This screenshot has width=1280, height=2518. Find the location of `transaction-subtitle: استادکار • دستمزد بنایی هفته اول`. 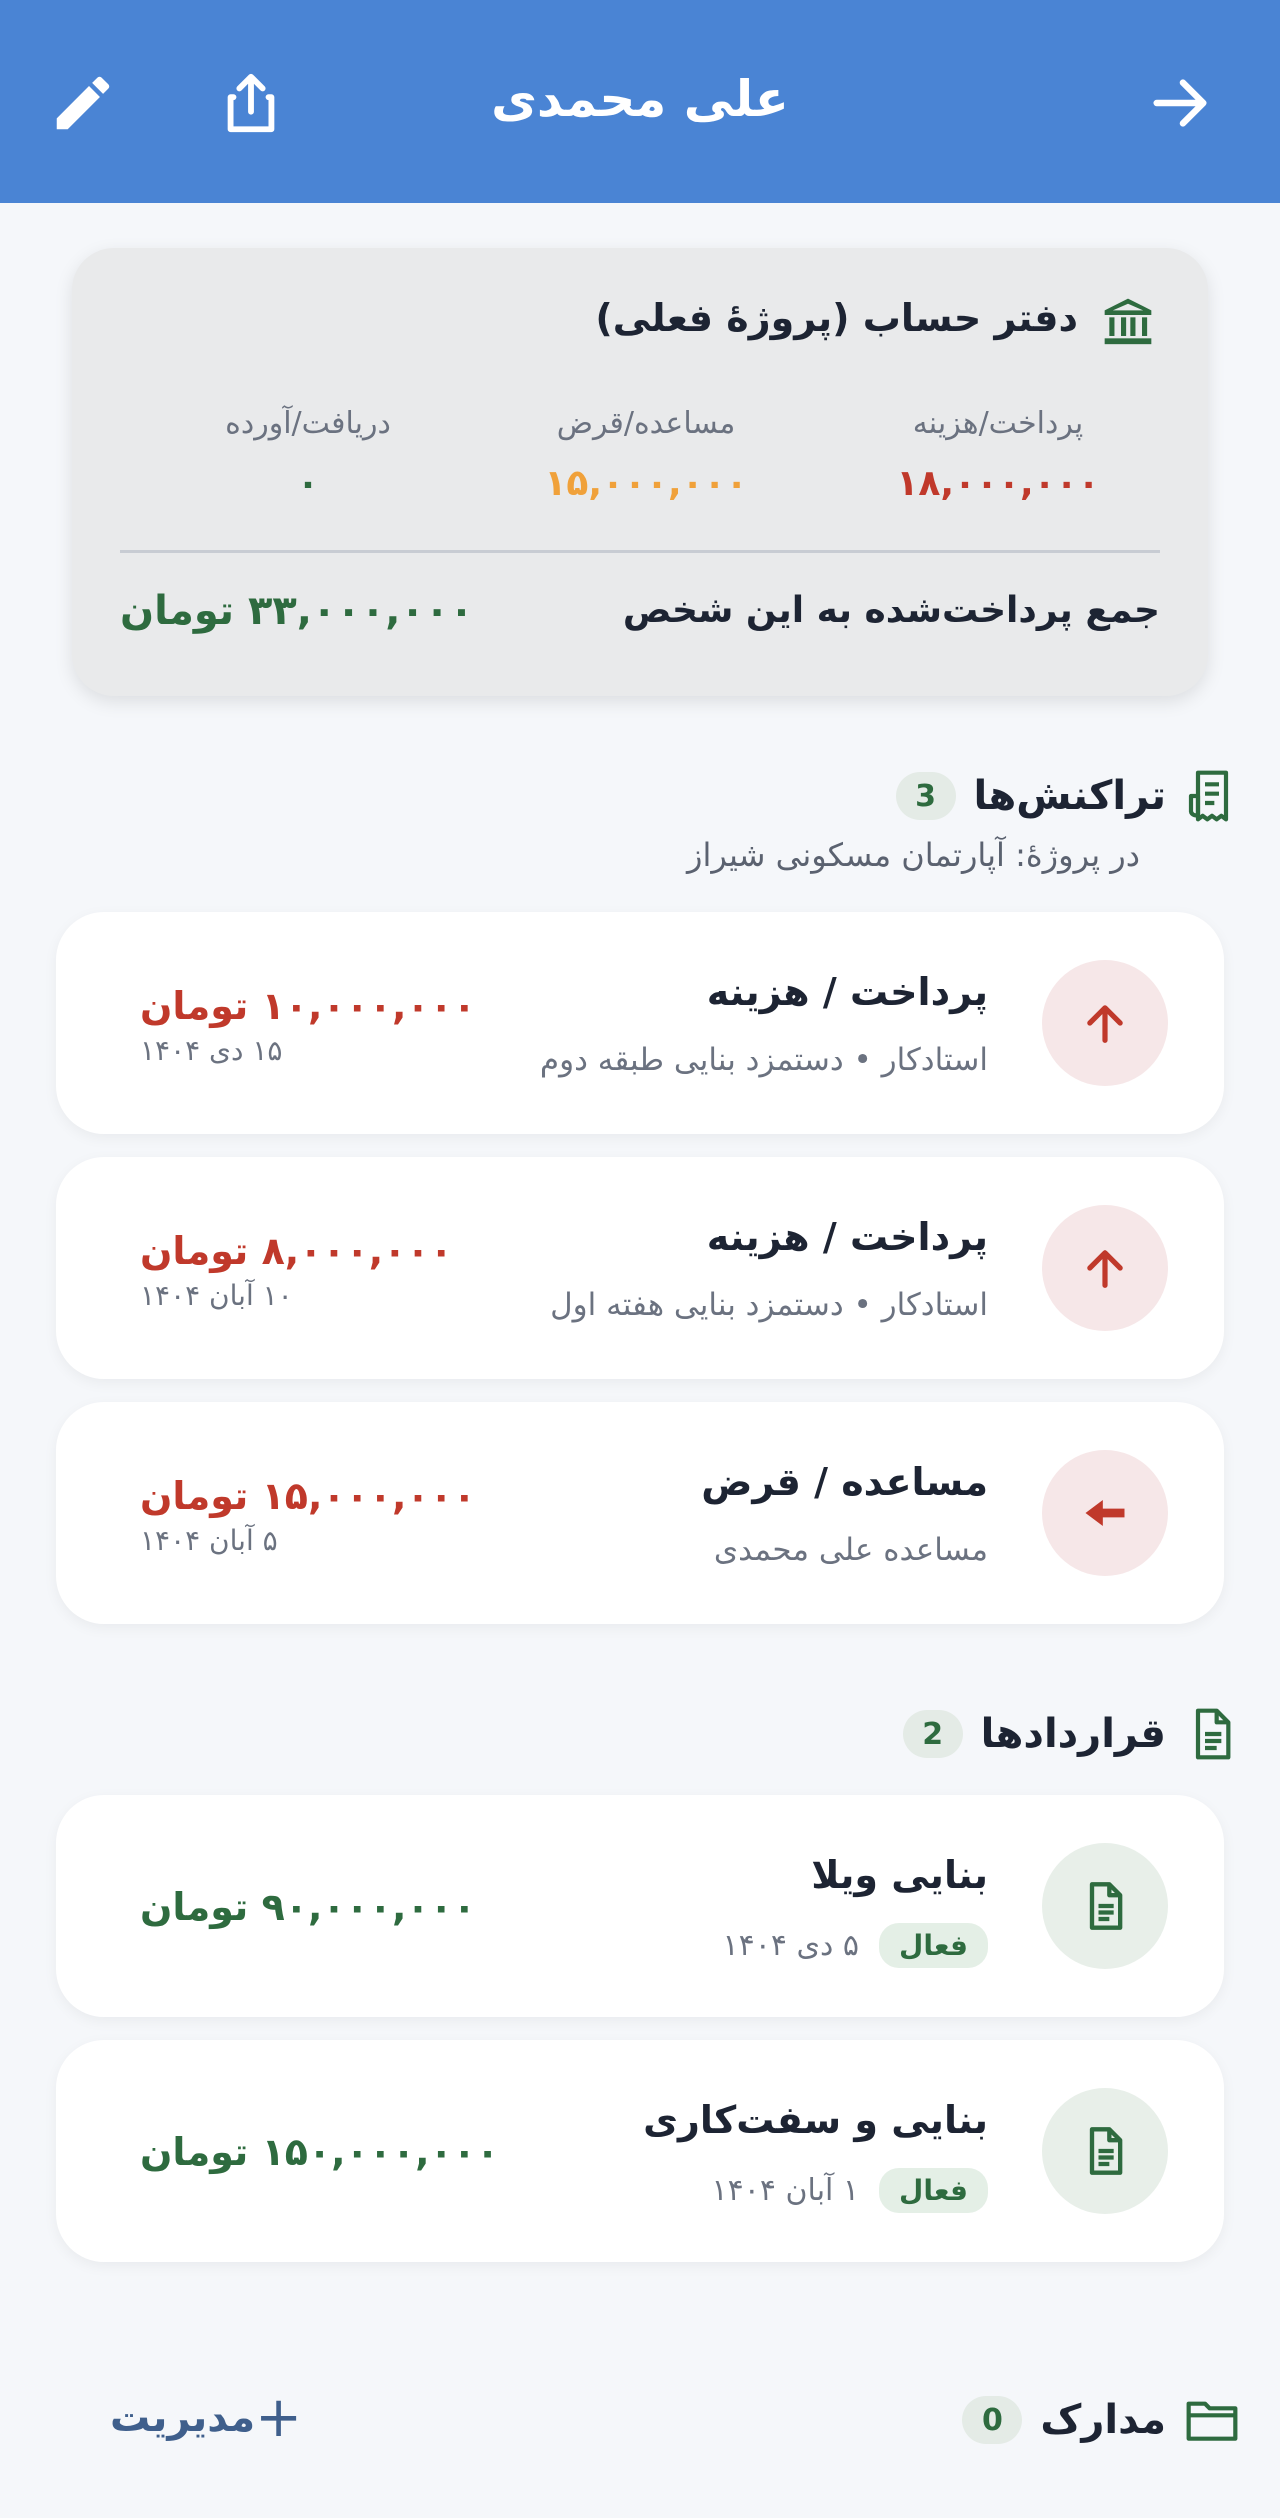

transaction-subtitle: استادکار • دستمزد بنایی هفته اول is located at coordinates (769, 1305).